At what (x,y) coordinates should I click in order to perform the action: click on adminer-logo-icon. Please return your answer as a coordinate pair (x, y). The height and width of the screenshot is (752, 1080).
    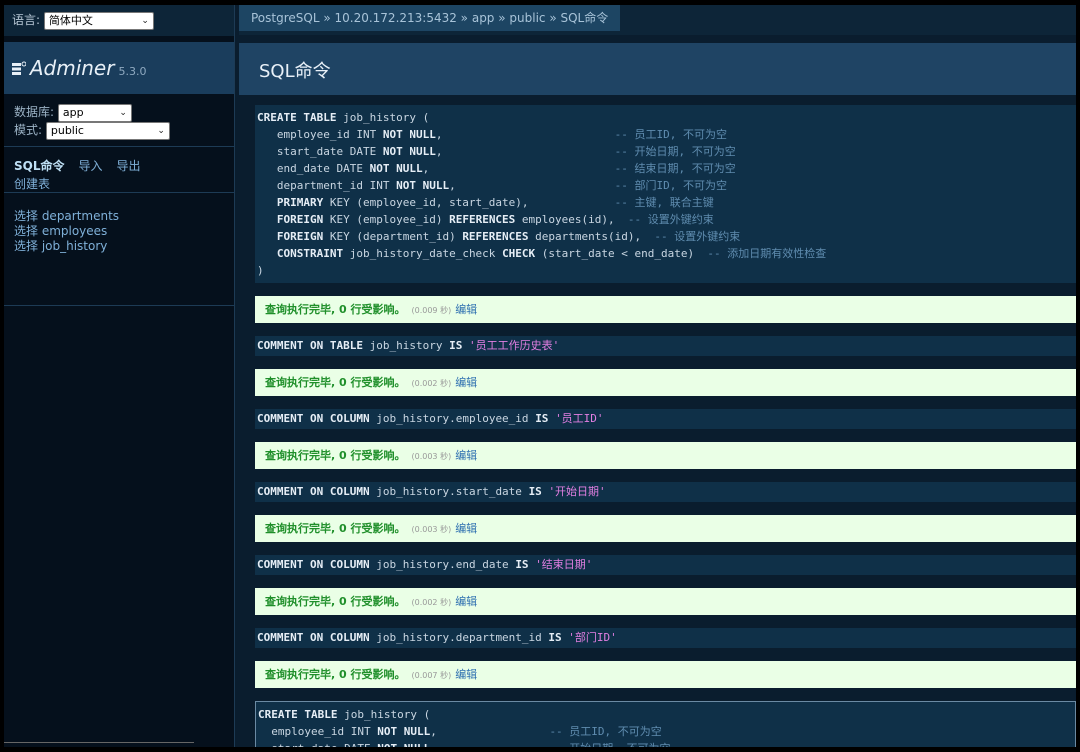
    Looking at the image, I should click on (19, 68).